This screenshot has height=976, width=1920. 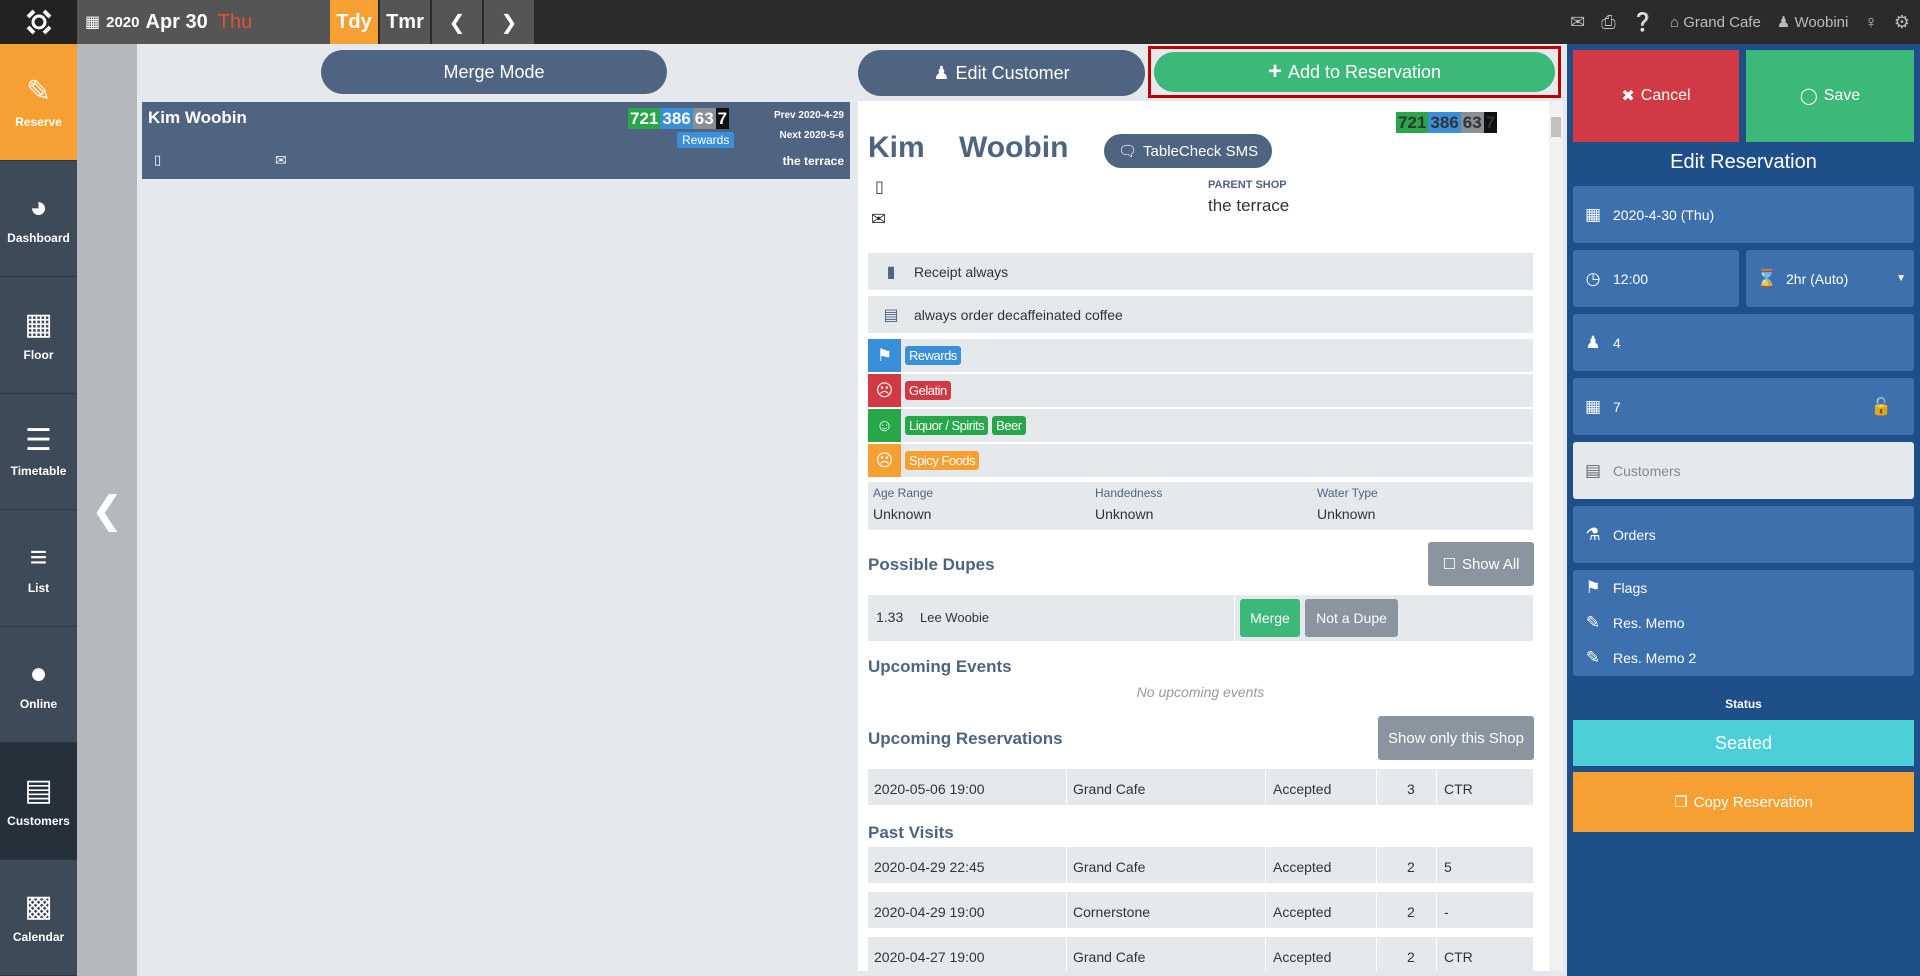 I want to click on attr-label: Age Range, so click(x=903, y=493).